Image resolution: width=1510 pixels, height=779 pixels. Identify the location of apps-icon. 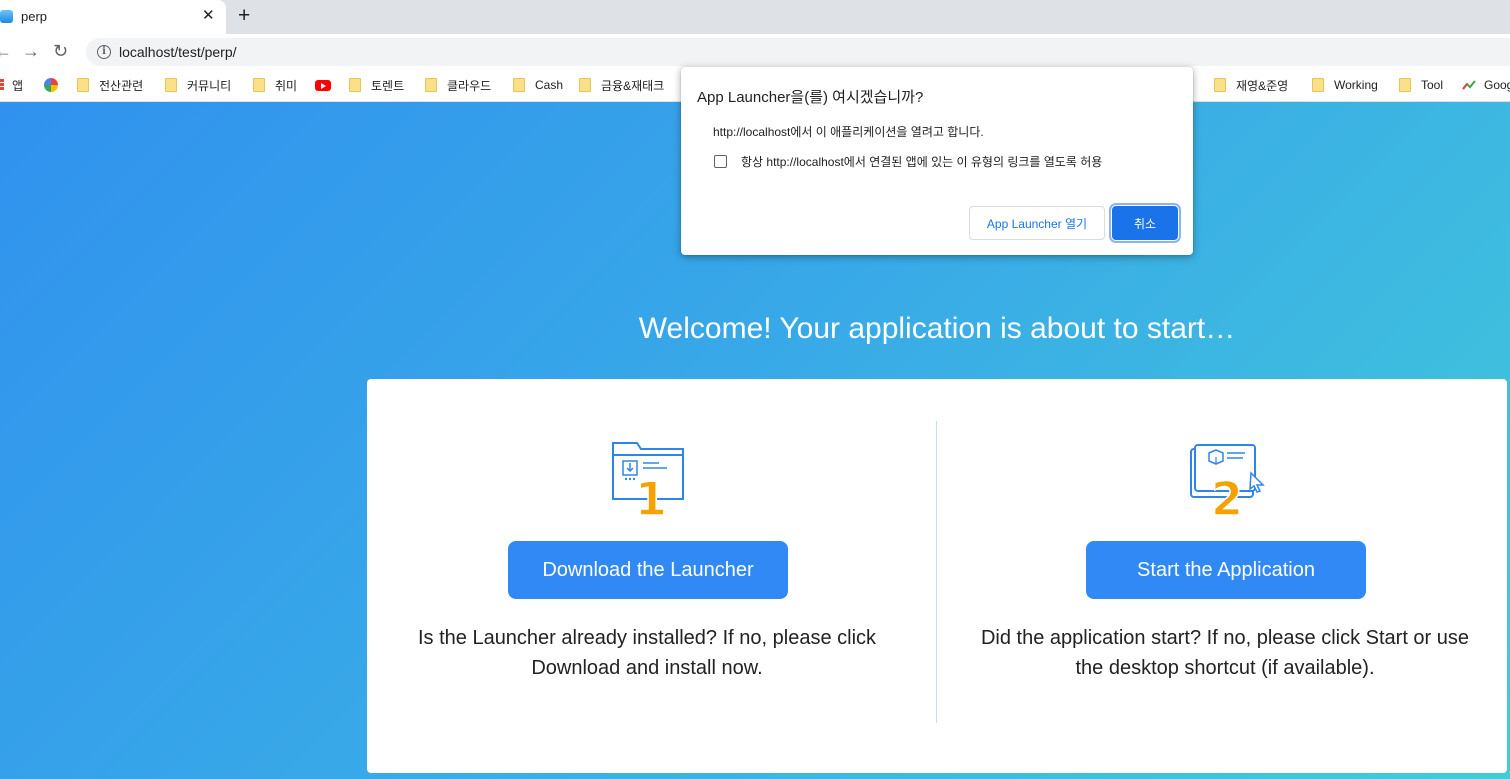
(2, 85).